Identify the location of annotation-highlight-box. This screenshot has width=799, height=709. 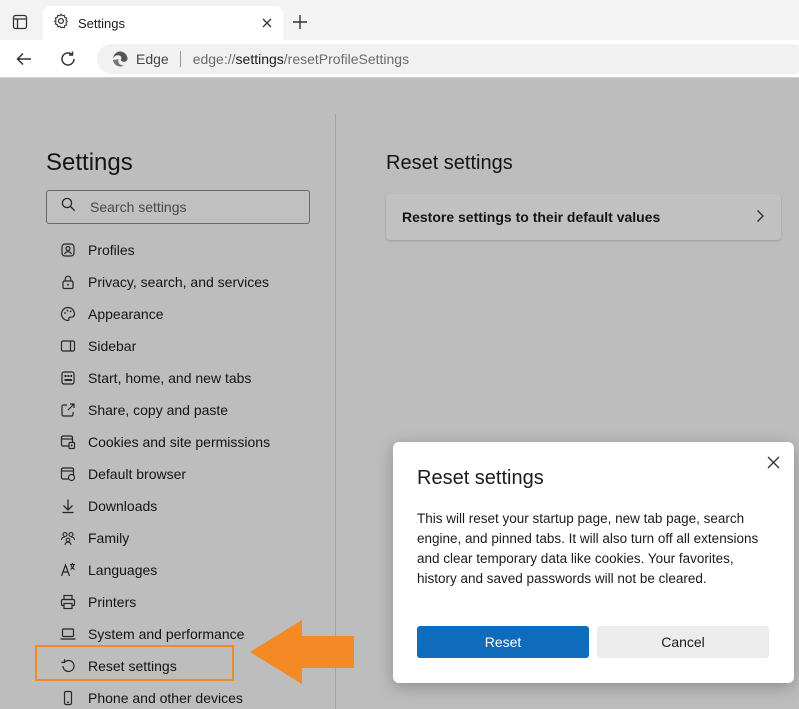
(134, 663).